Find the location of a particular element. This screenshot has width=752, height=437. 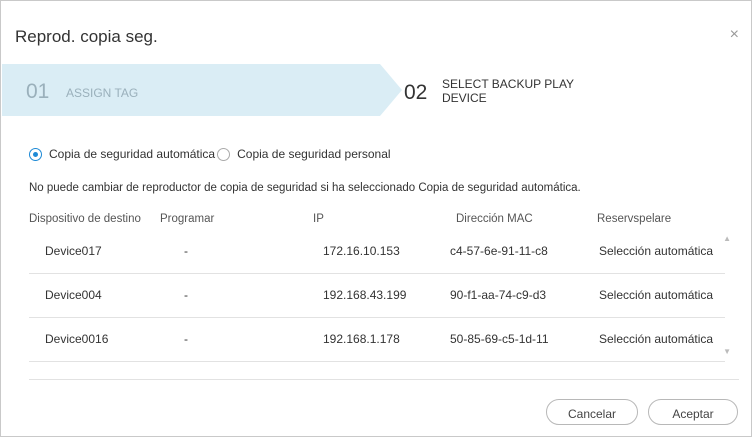

column-header-ip: IP is located at coordinates (318, 219).